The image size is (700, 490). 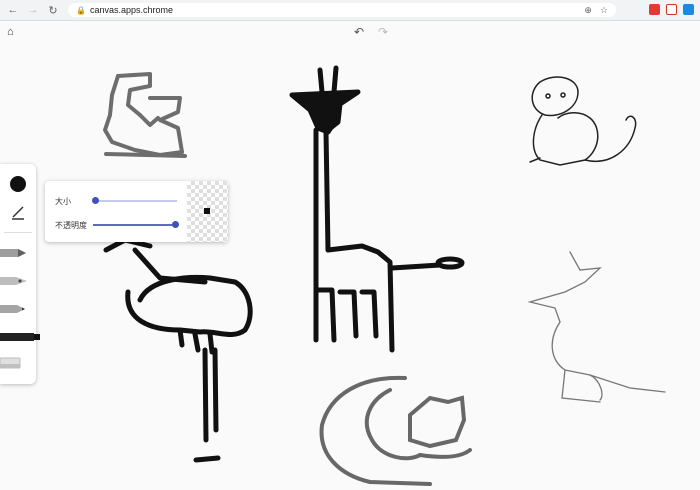 I want to click on size-slider-thumb, so click(x=95, y=200).